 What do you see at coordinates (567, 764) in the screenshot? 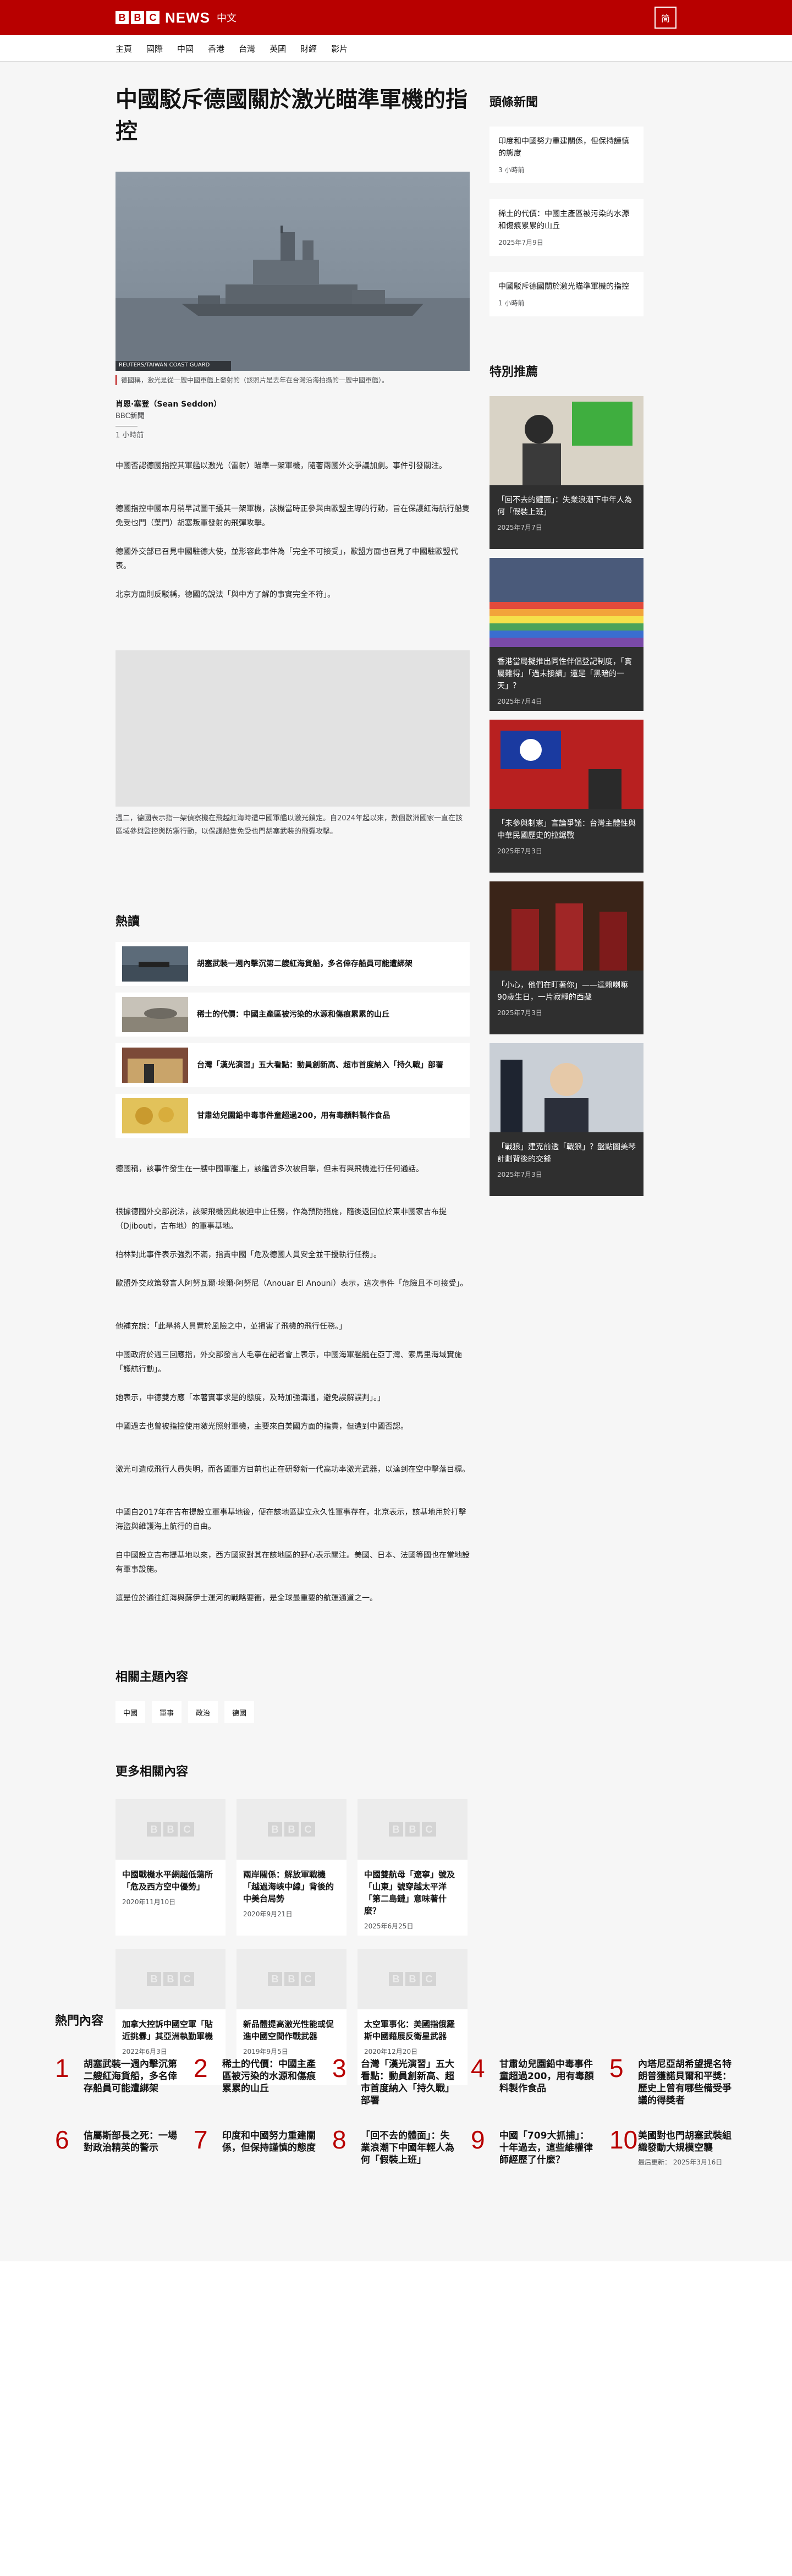
I see `featured-image-flag` at bounding box center [567, 764].